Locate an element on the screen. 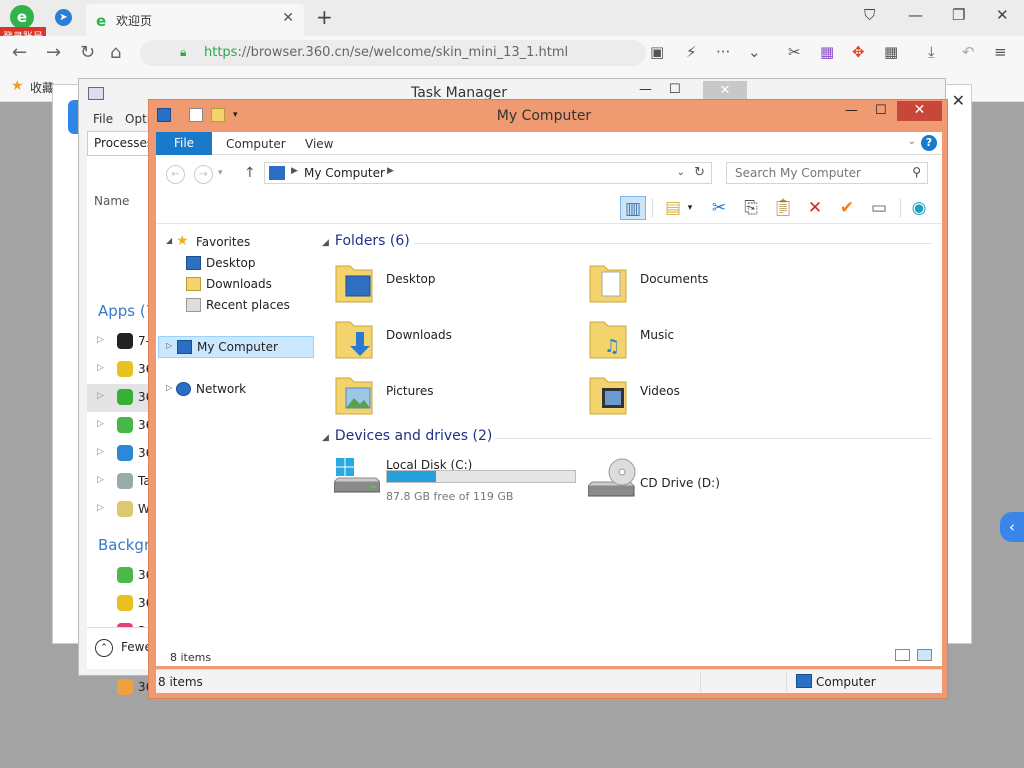  lightning-icon: ⚡︎ is located at coordinates (691, 52).